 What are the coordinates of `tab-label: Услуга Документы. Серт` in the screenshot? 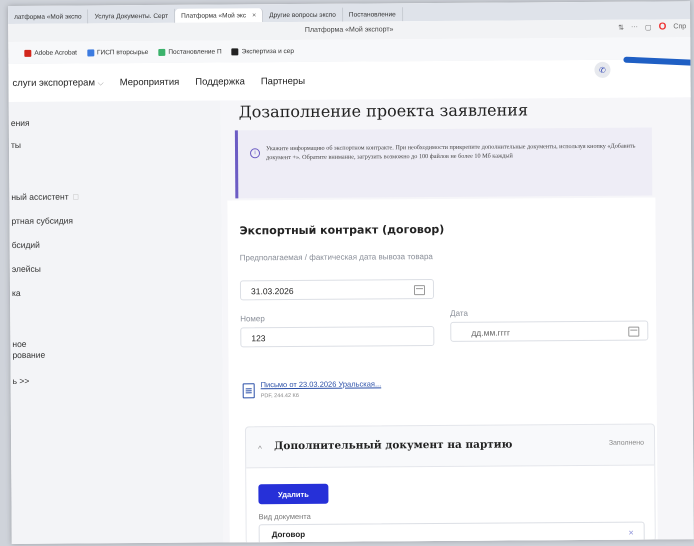 It's located at (131, 16).